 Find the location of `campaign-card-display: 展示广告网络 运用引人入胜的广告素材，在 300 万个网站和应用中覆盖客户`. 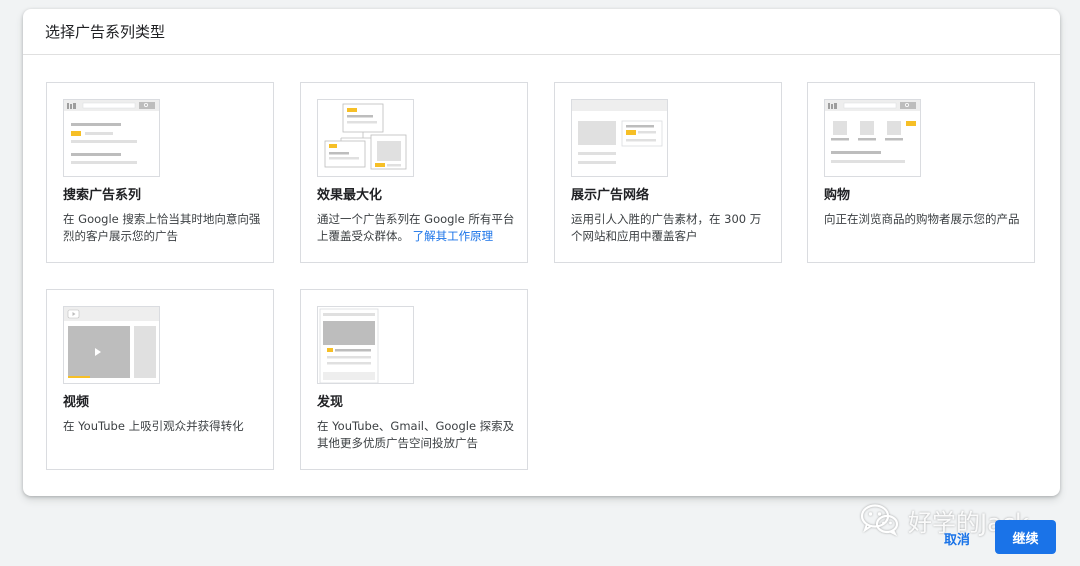

campaign-card-display: 展示广告网络 运用引人入胜的广告素材，在 300 万个网站和应用中覆盖客户 is located at coordinates (668, 172).